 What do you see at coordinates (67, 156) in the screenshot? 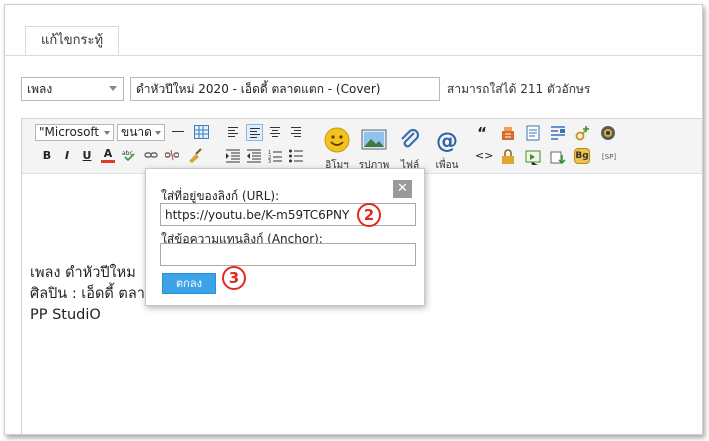
I see `italic-button: I` at bounding box center [67, 156].